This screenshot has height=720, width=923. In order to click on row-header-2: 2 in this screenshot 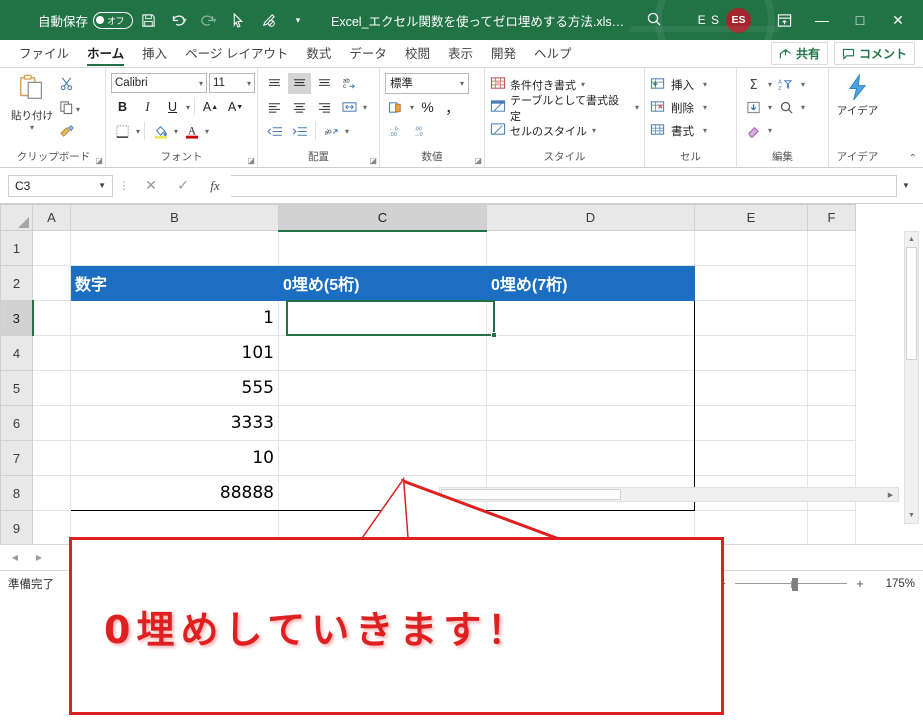, I will do `click(16, 283)`.